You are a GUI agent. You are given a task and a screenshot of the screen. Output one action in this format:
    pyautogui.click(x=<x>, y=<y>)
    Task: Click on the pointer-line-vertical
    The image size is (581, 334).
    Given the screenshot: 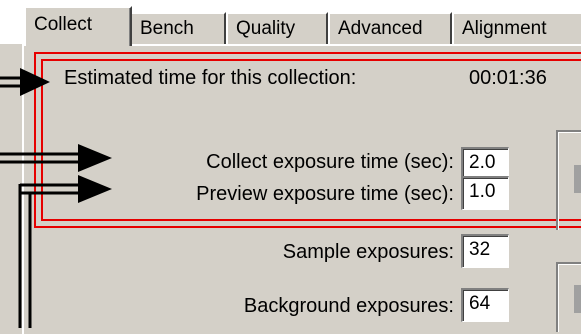 What is the action you would take?
    pyautogui.click(x=25, y=256)
    